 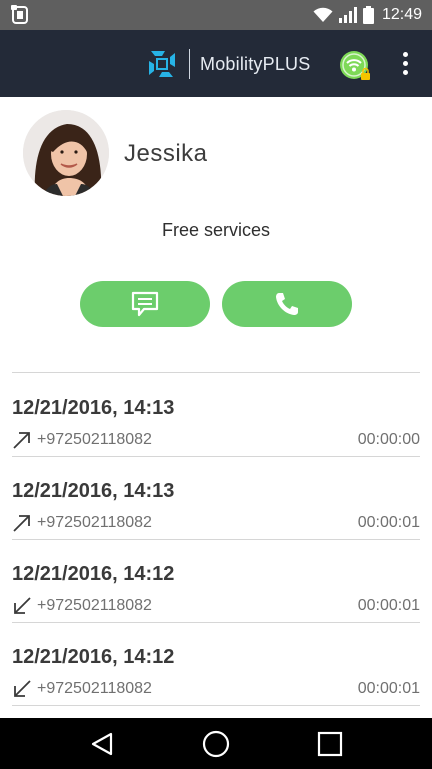 I want to click on navigation-bar, so click(x=216, y=743).